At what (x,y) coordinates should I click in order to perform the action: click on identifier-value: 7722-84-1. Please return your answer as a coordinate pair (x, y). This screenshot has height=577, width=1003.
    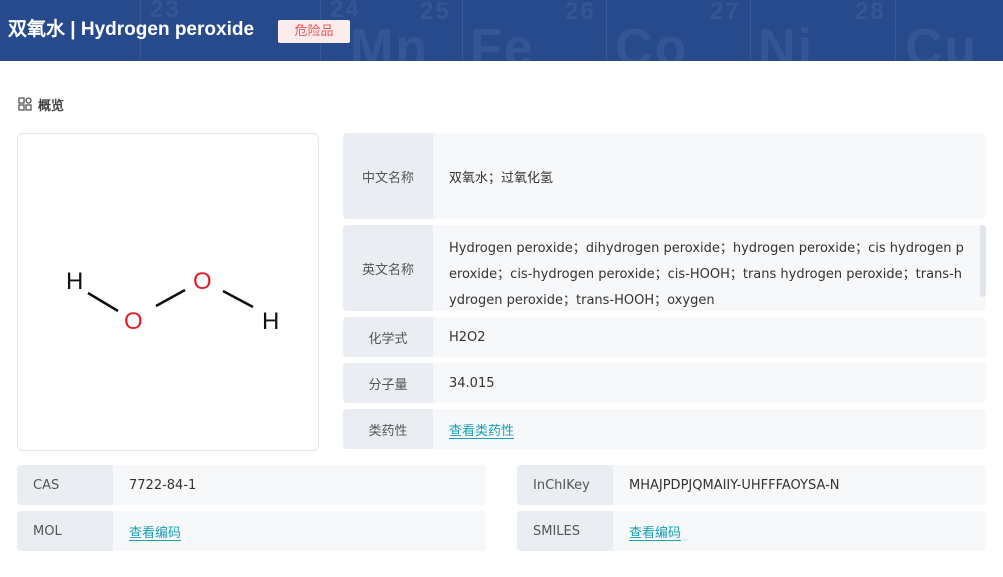
    Looking at the image, I should click on (163, 485).